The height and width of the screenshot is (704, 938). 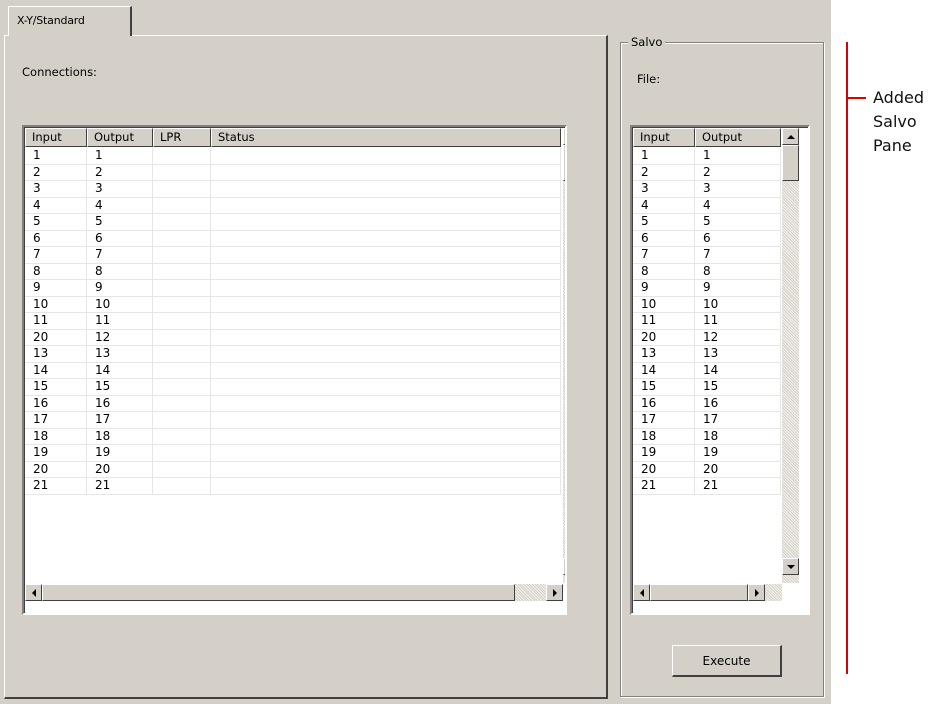 I want to click on execute-button: Execute, so click(x=727, y=661).